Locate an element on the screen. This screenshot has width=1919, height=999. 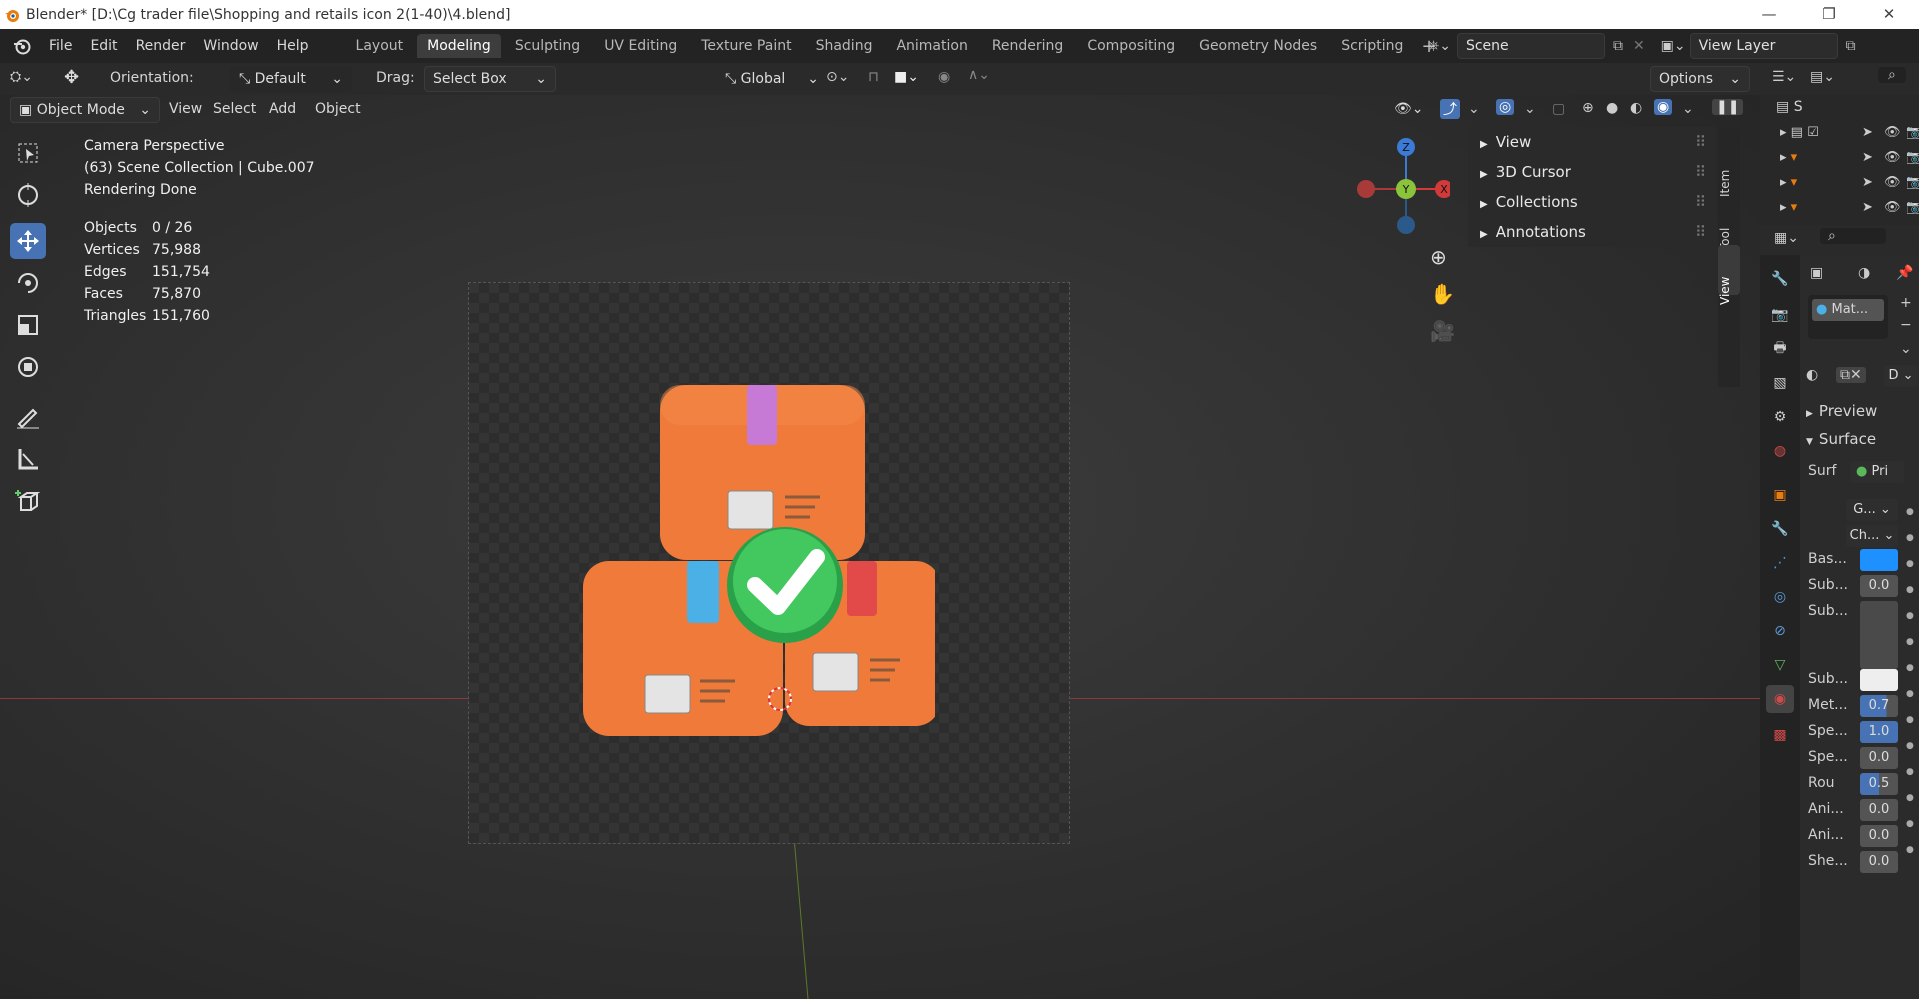
preview-panel-header: ▶ Preview is located at coordinates (1859, 411).